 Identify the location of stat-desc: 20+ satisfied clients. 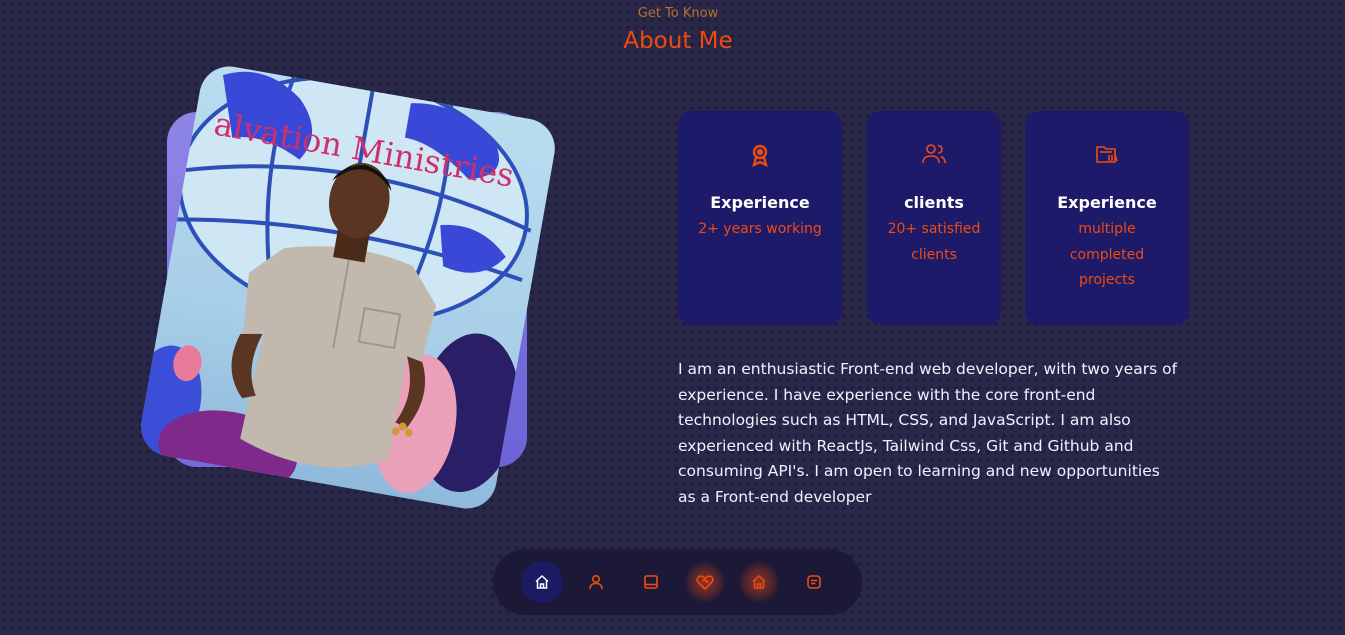
(934, 242).